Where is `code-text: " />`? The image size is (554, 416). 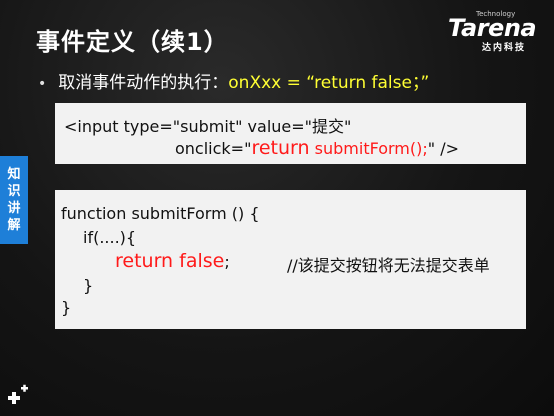 code-text: " /> is located at coordinates (443, 148).